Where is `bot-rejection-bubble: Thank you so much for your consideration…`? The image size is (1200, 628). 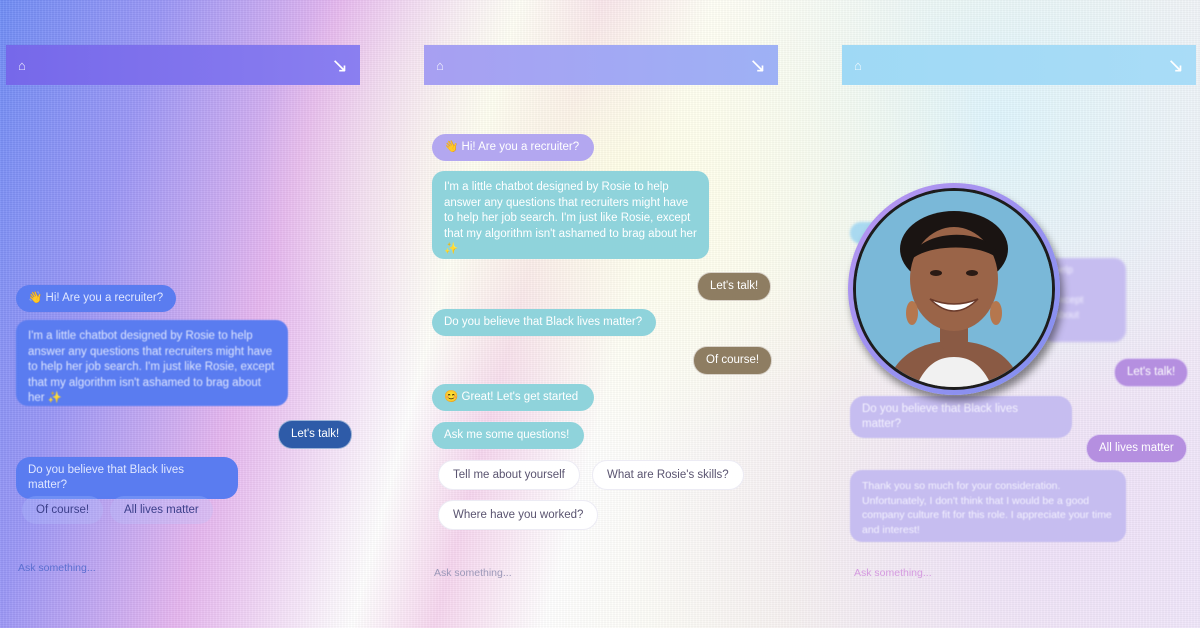
bot-rejection-bubble: Thank you so much for your consideration… is located at coordinates (988, 506).